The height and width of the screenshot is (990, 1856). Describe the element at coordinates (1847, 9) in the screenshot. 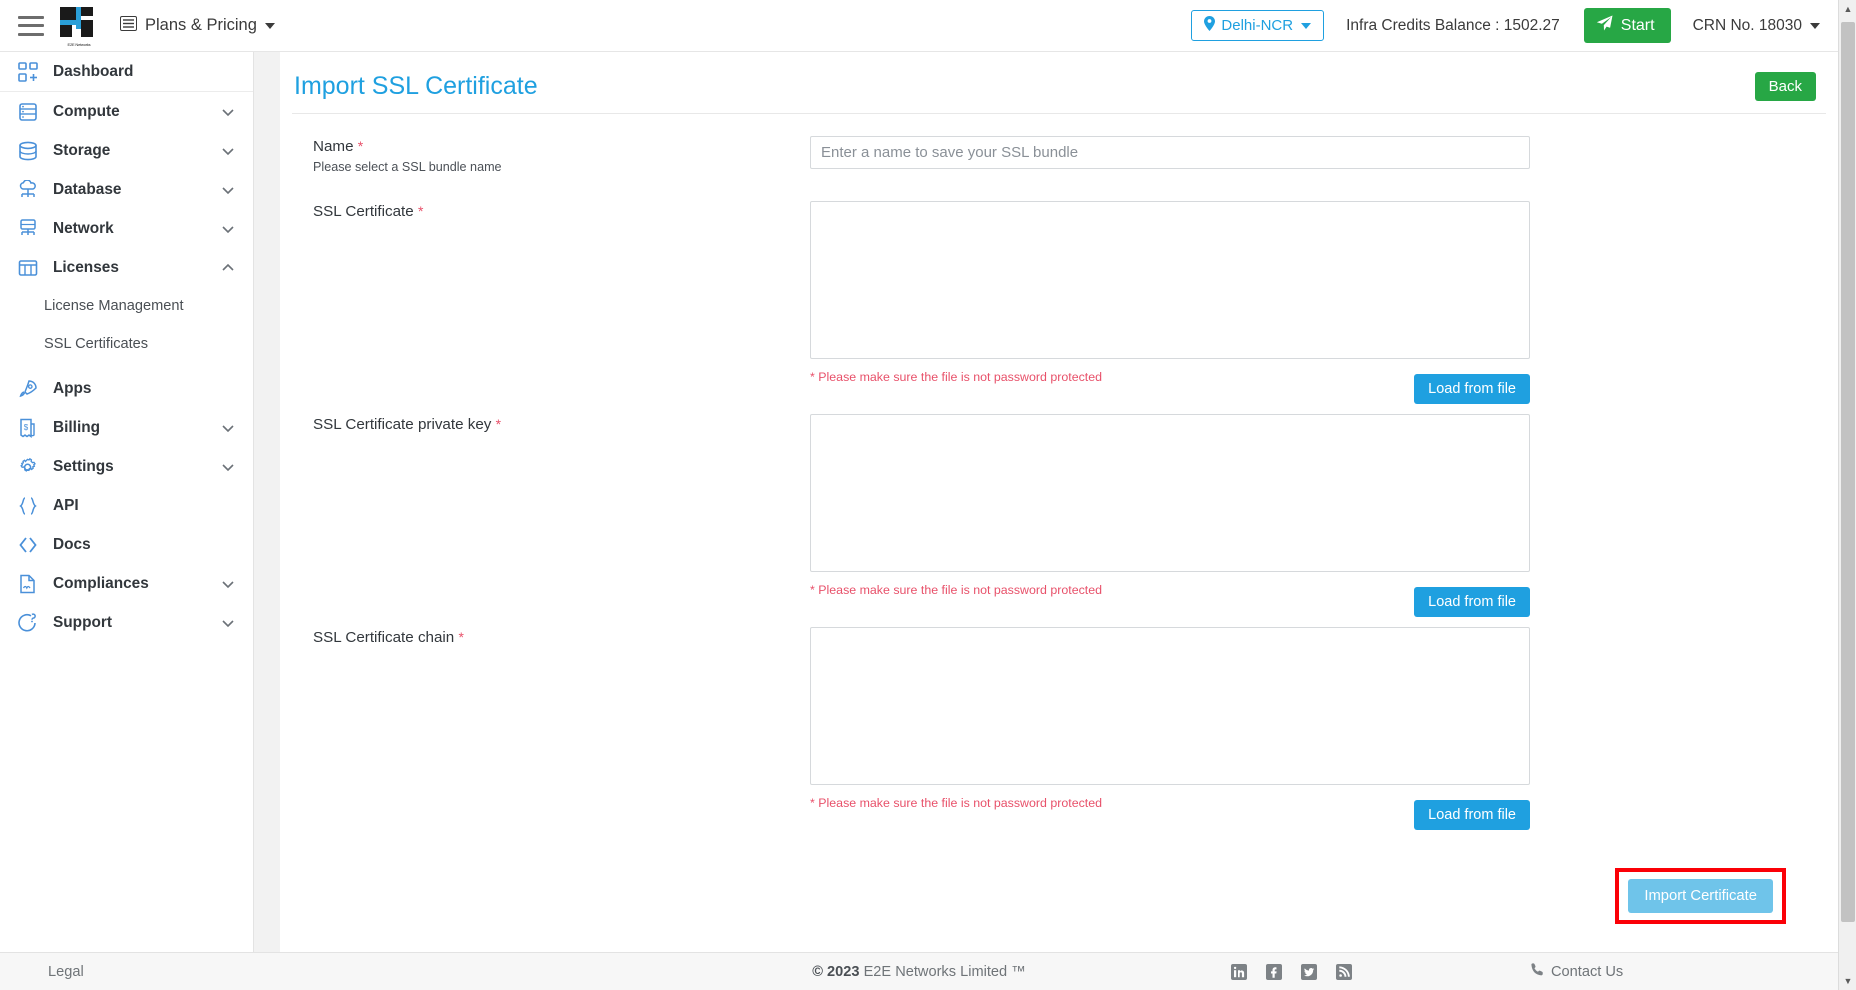

I see `scroll-up-arrow: ▲` at that location.